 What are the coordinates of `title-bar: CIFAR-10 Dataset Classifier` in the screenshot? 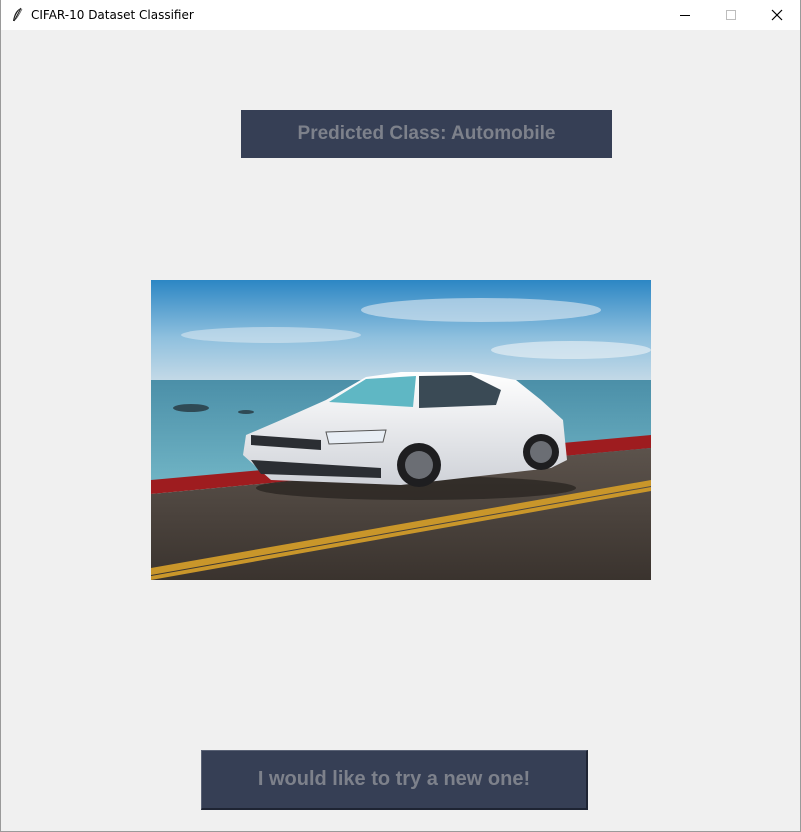 It's located at (400, 15).